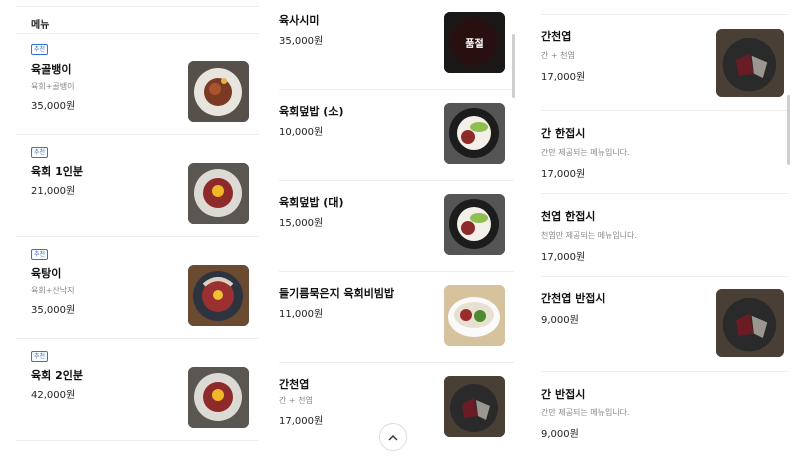  Describe the element at coordinates (573, 298) in the screenshot. I see `menu-item-name: 간천엽 반접시` at that location.